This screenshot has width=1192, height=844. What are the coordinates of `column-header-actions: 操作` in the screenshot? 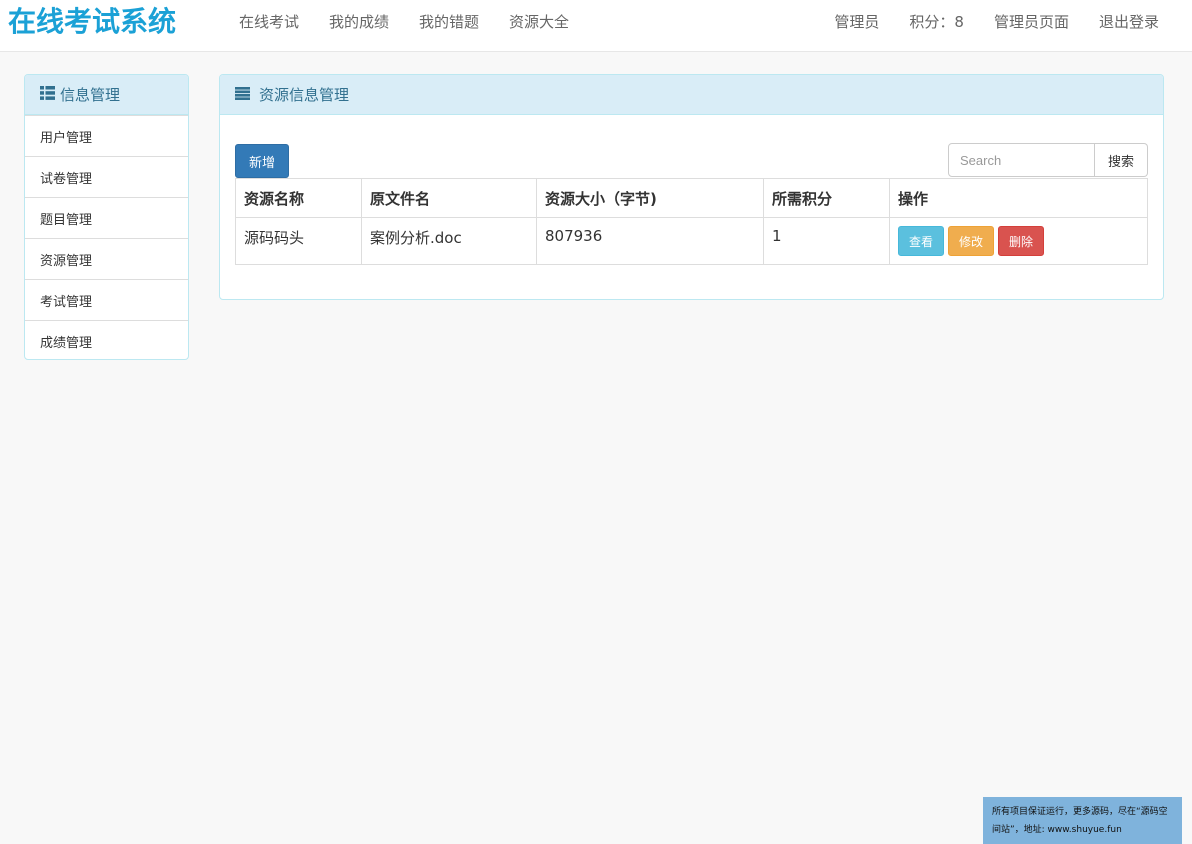 It's located at (1018, 198).